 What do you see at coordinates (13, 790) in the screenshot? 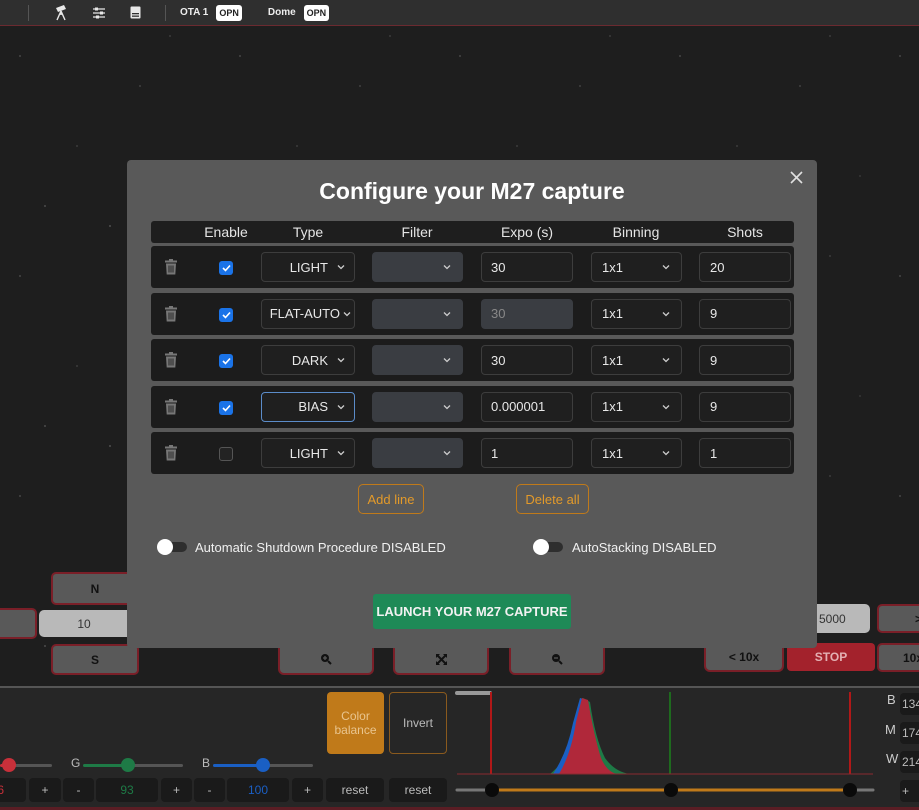
I see `red-value: 6` at bounding box center [13, 790].